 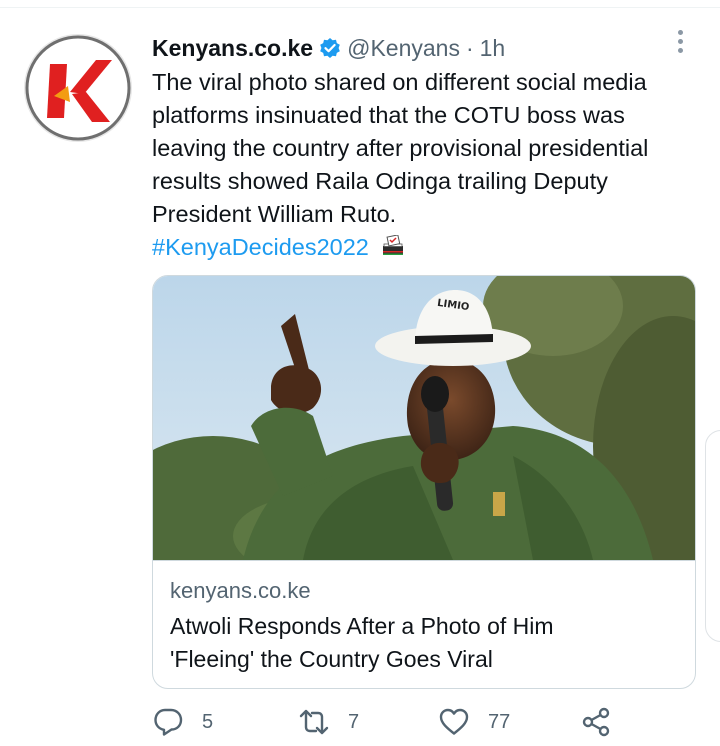 What do you see at coordinates (354, 721) in the screenshot?
I see `retweet-count: 7` at bounding box center [354, 721].